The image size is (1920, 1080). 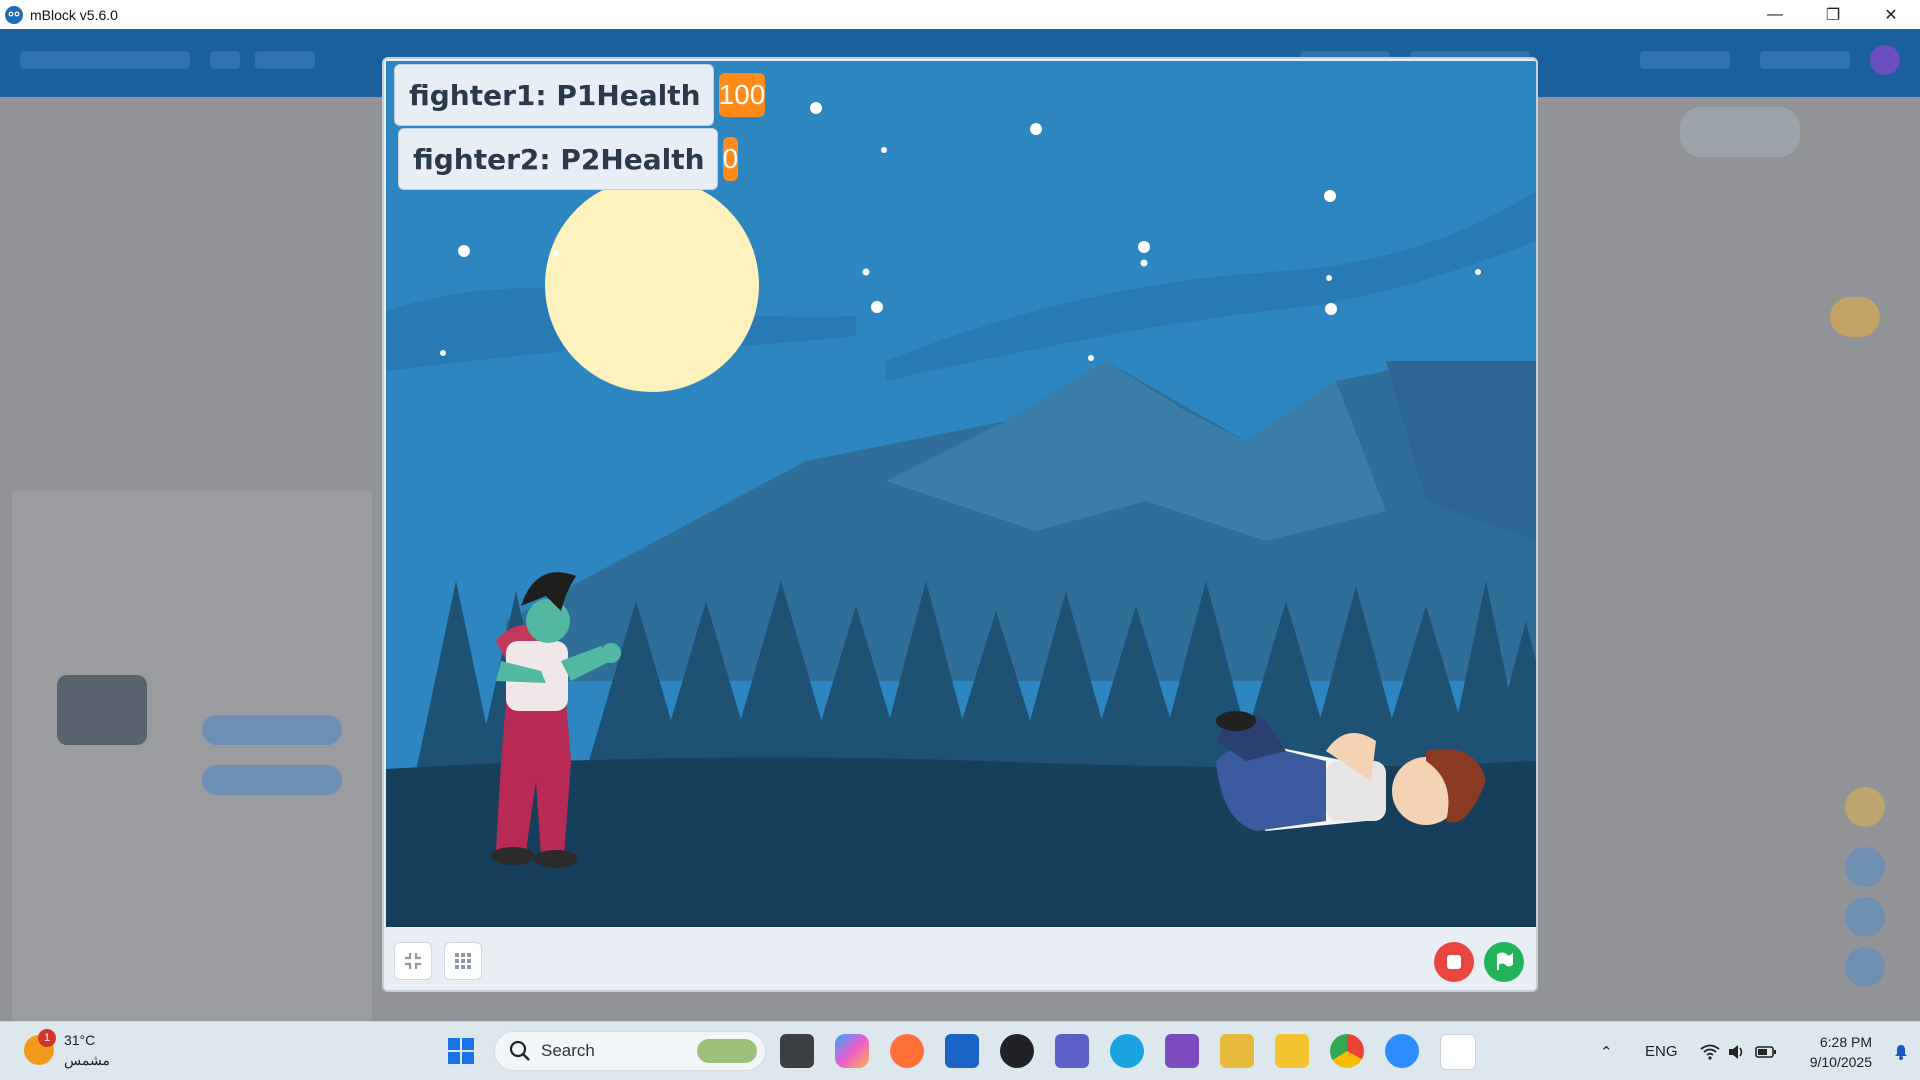 I want to click on visual-studio-icon, so click(x=1182, y=1051).